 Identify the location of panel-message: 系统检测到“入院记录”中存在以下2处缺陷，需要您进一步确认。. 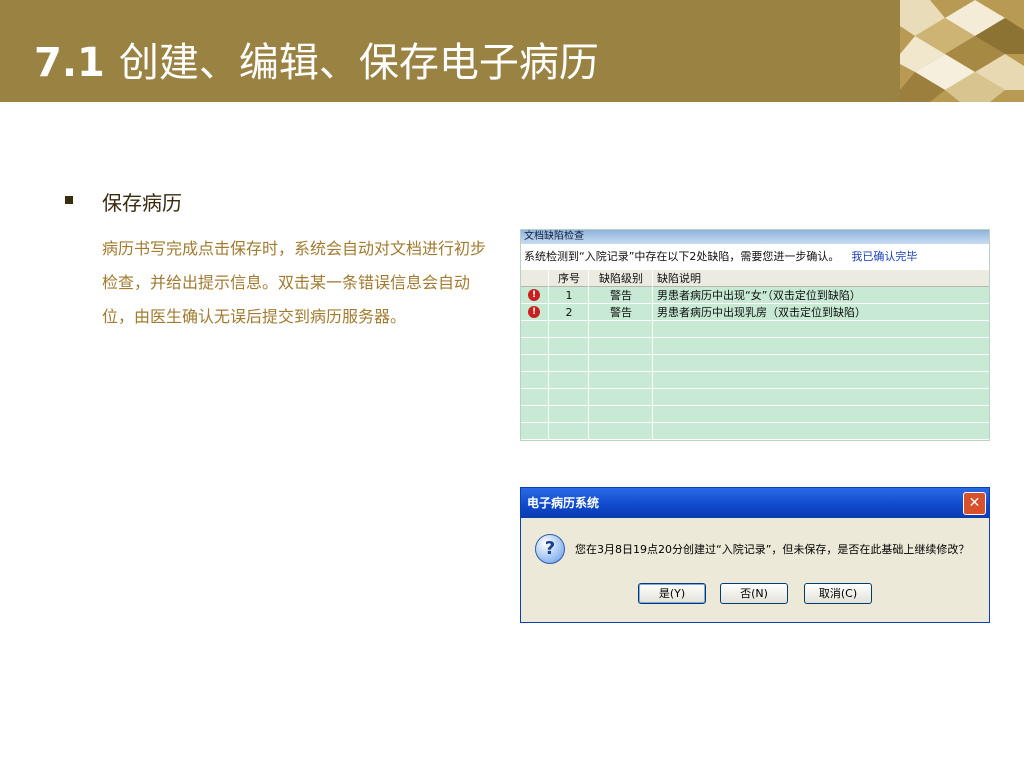
(682, 256).